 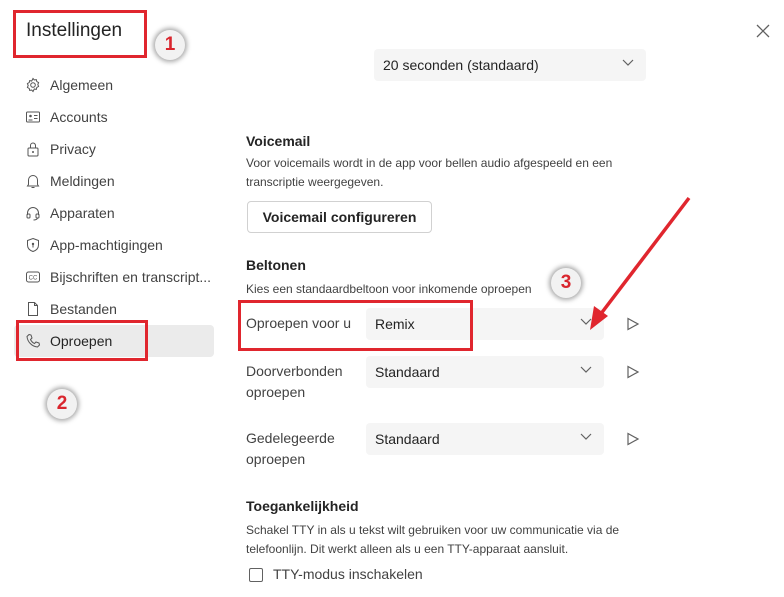 I want to click on tty-checkbox-label: TTY-modus inschakelen, so click(x=348, y=574).